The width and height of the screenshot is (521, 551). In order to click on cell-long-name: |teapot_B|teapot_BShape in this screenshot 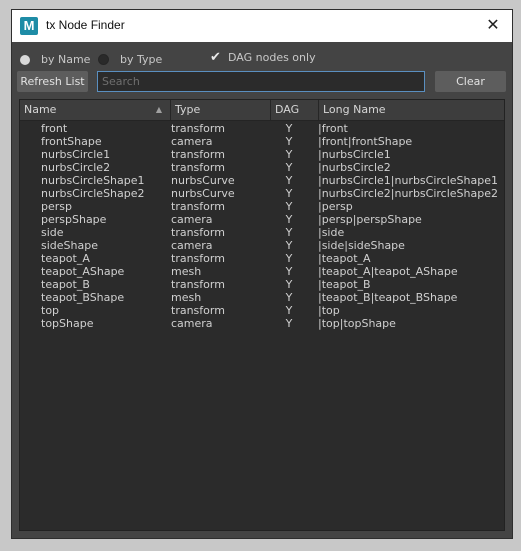, I will do `click(388, 297)`.